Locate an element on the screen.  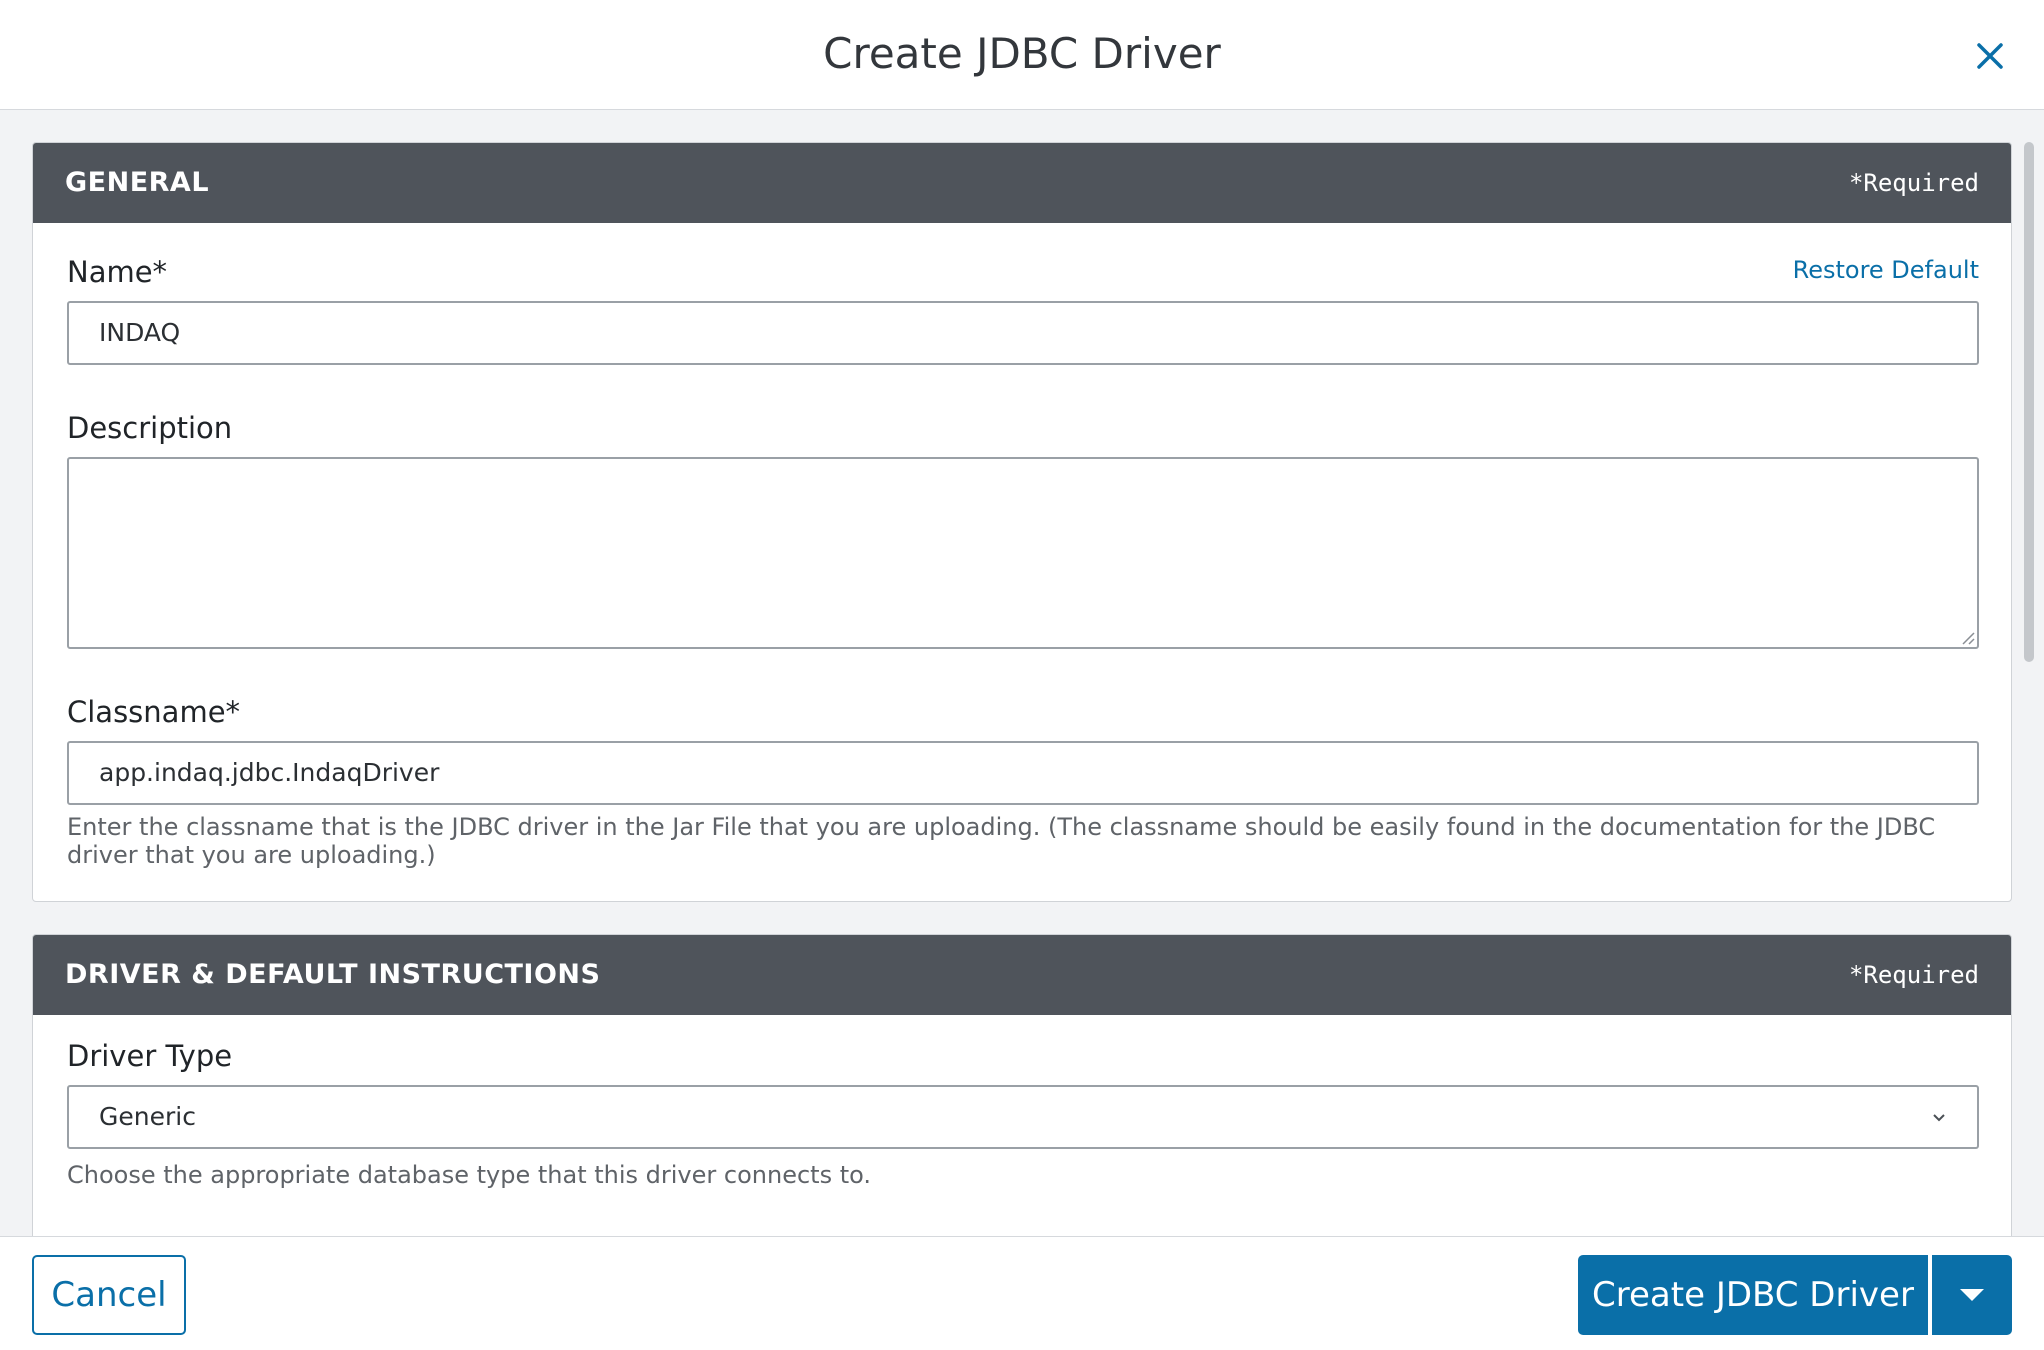
close-icon is located at coordinates (1990, 56).